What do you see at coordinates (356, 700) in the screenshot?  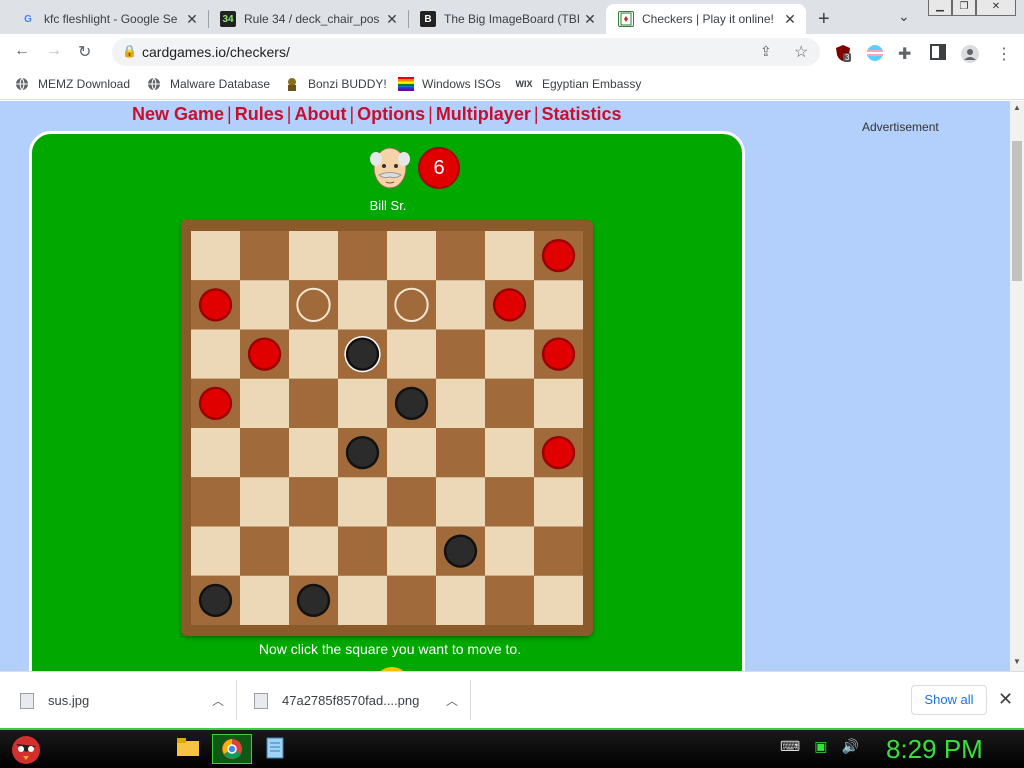 I see `download-item: 47a2785f8570fad....png ︿` at bounding box center [356, 700].